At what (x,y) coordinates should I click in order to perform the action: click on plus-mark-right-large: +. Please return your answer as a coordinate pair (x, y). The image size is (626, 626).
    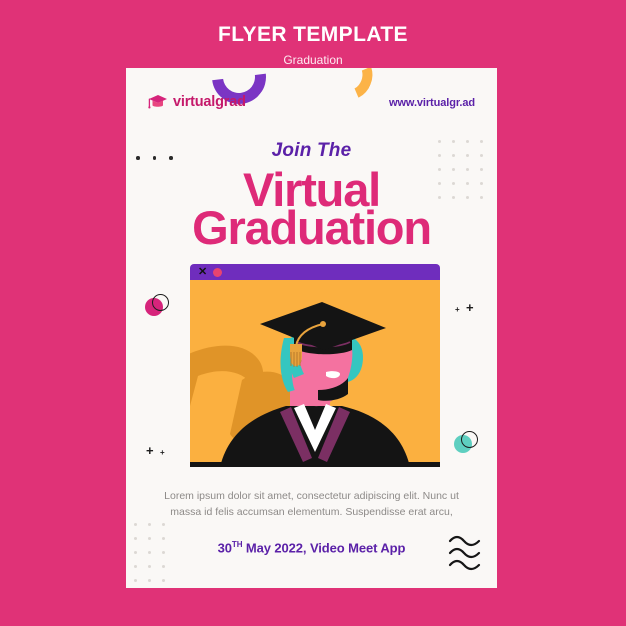
    Looking at the image, I should click on (470, 307).